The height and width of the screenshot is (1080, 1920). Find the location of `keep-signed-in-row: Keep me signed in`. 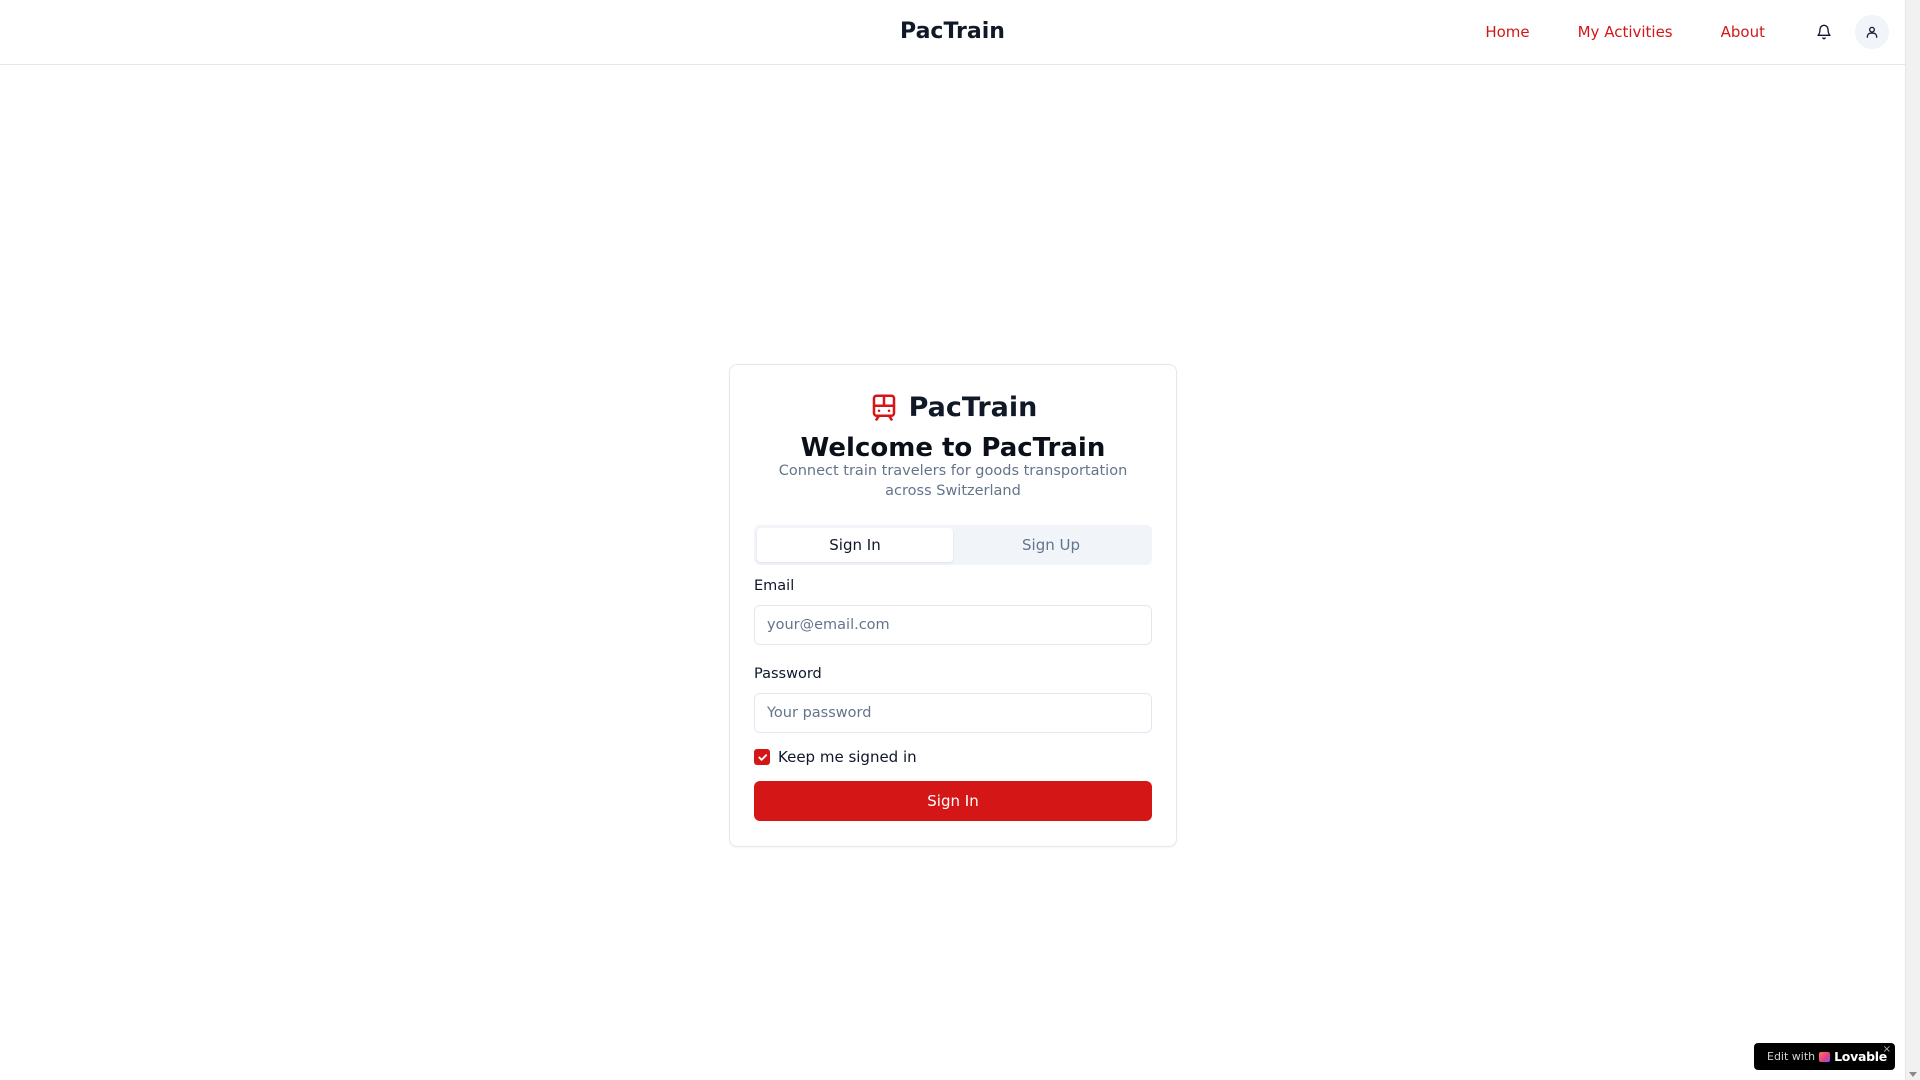

keep-signed-in-row: Keep me signed in is located at coordinates (835, 757).